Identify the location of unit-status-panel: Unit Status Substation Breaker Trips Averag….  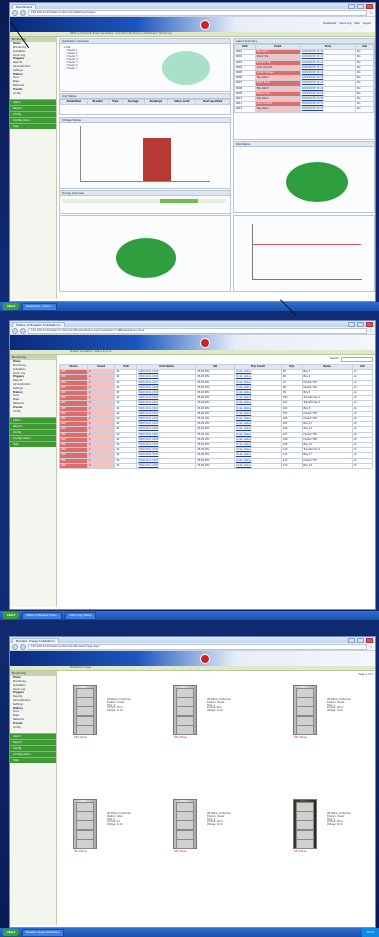
(145, 104).